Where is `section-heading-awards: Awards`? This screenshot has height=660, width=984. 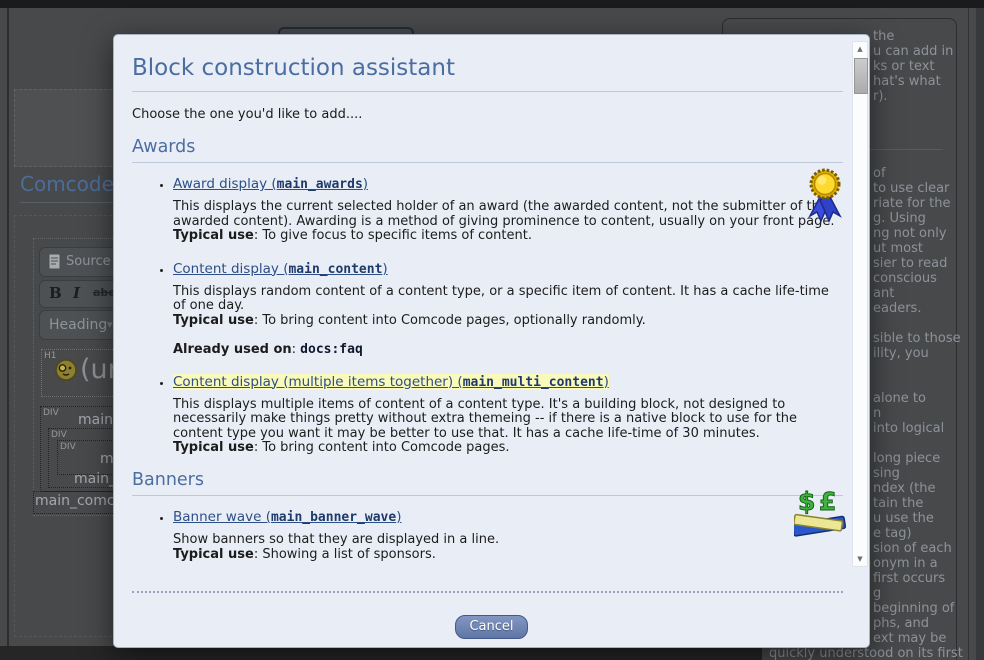 section-heading-awards: Awards is located at coordinates (487, 150).